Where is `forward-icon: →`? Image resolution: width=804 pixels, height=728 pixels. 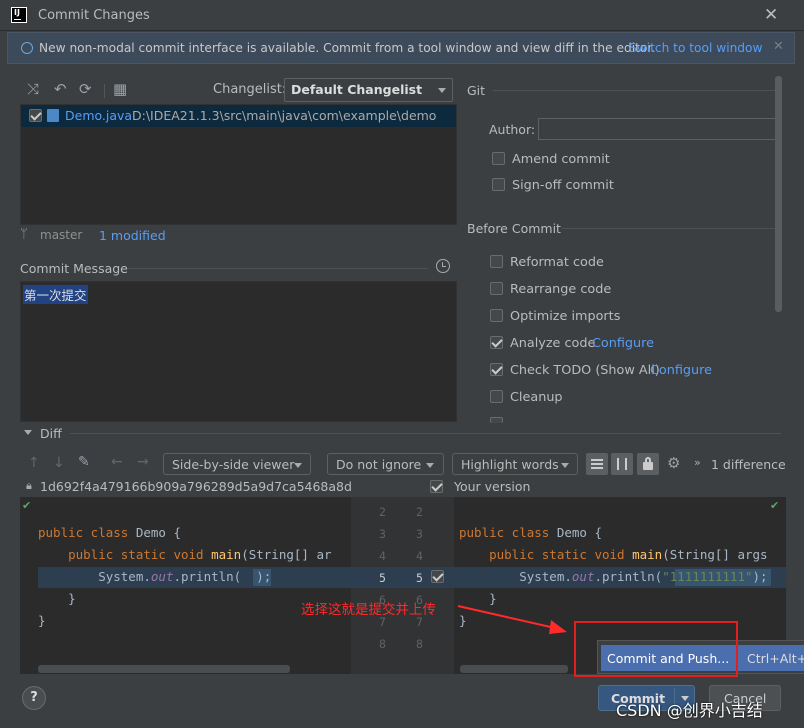 forward-icon: → is located at coordinates (143, 462).